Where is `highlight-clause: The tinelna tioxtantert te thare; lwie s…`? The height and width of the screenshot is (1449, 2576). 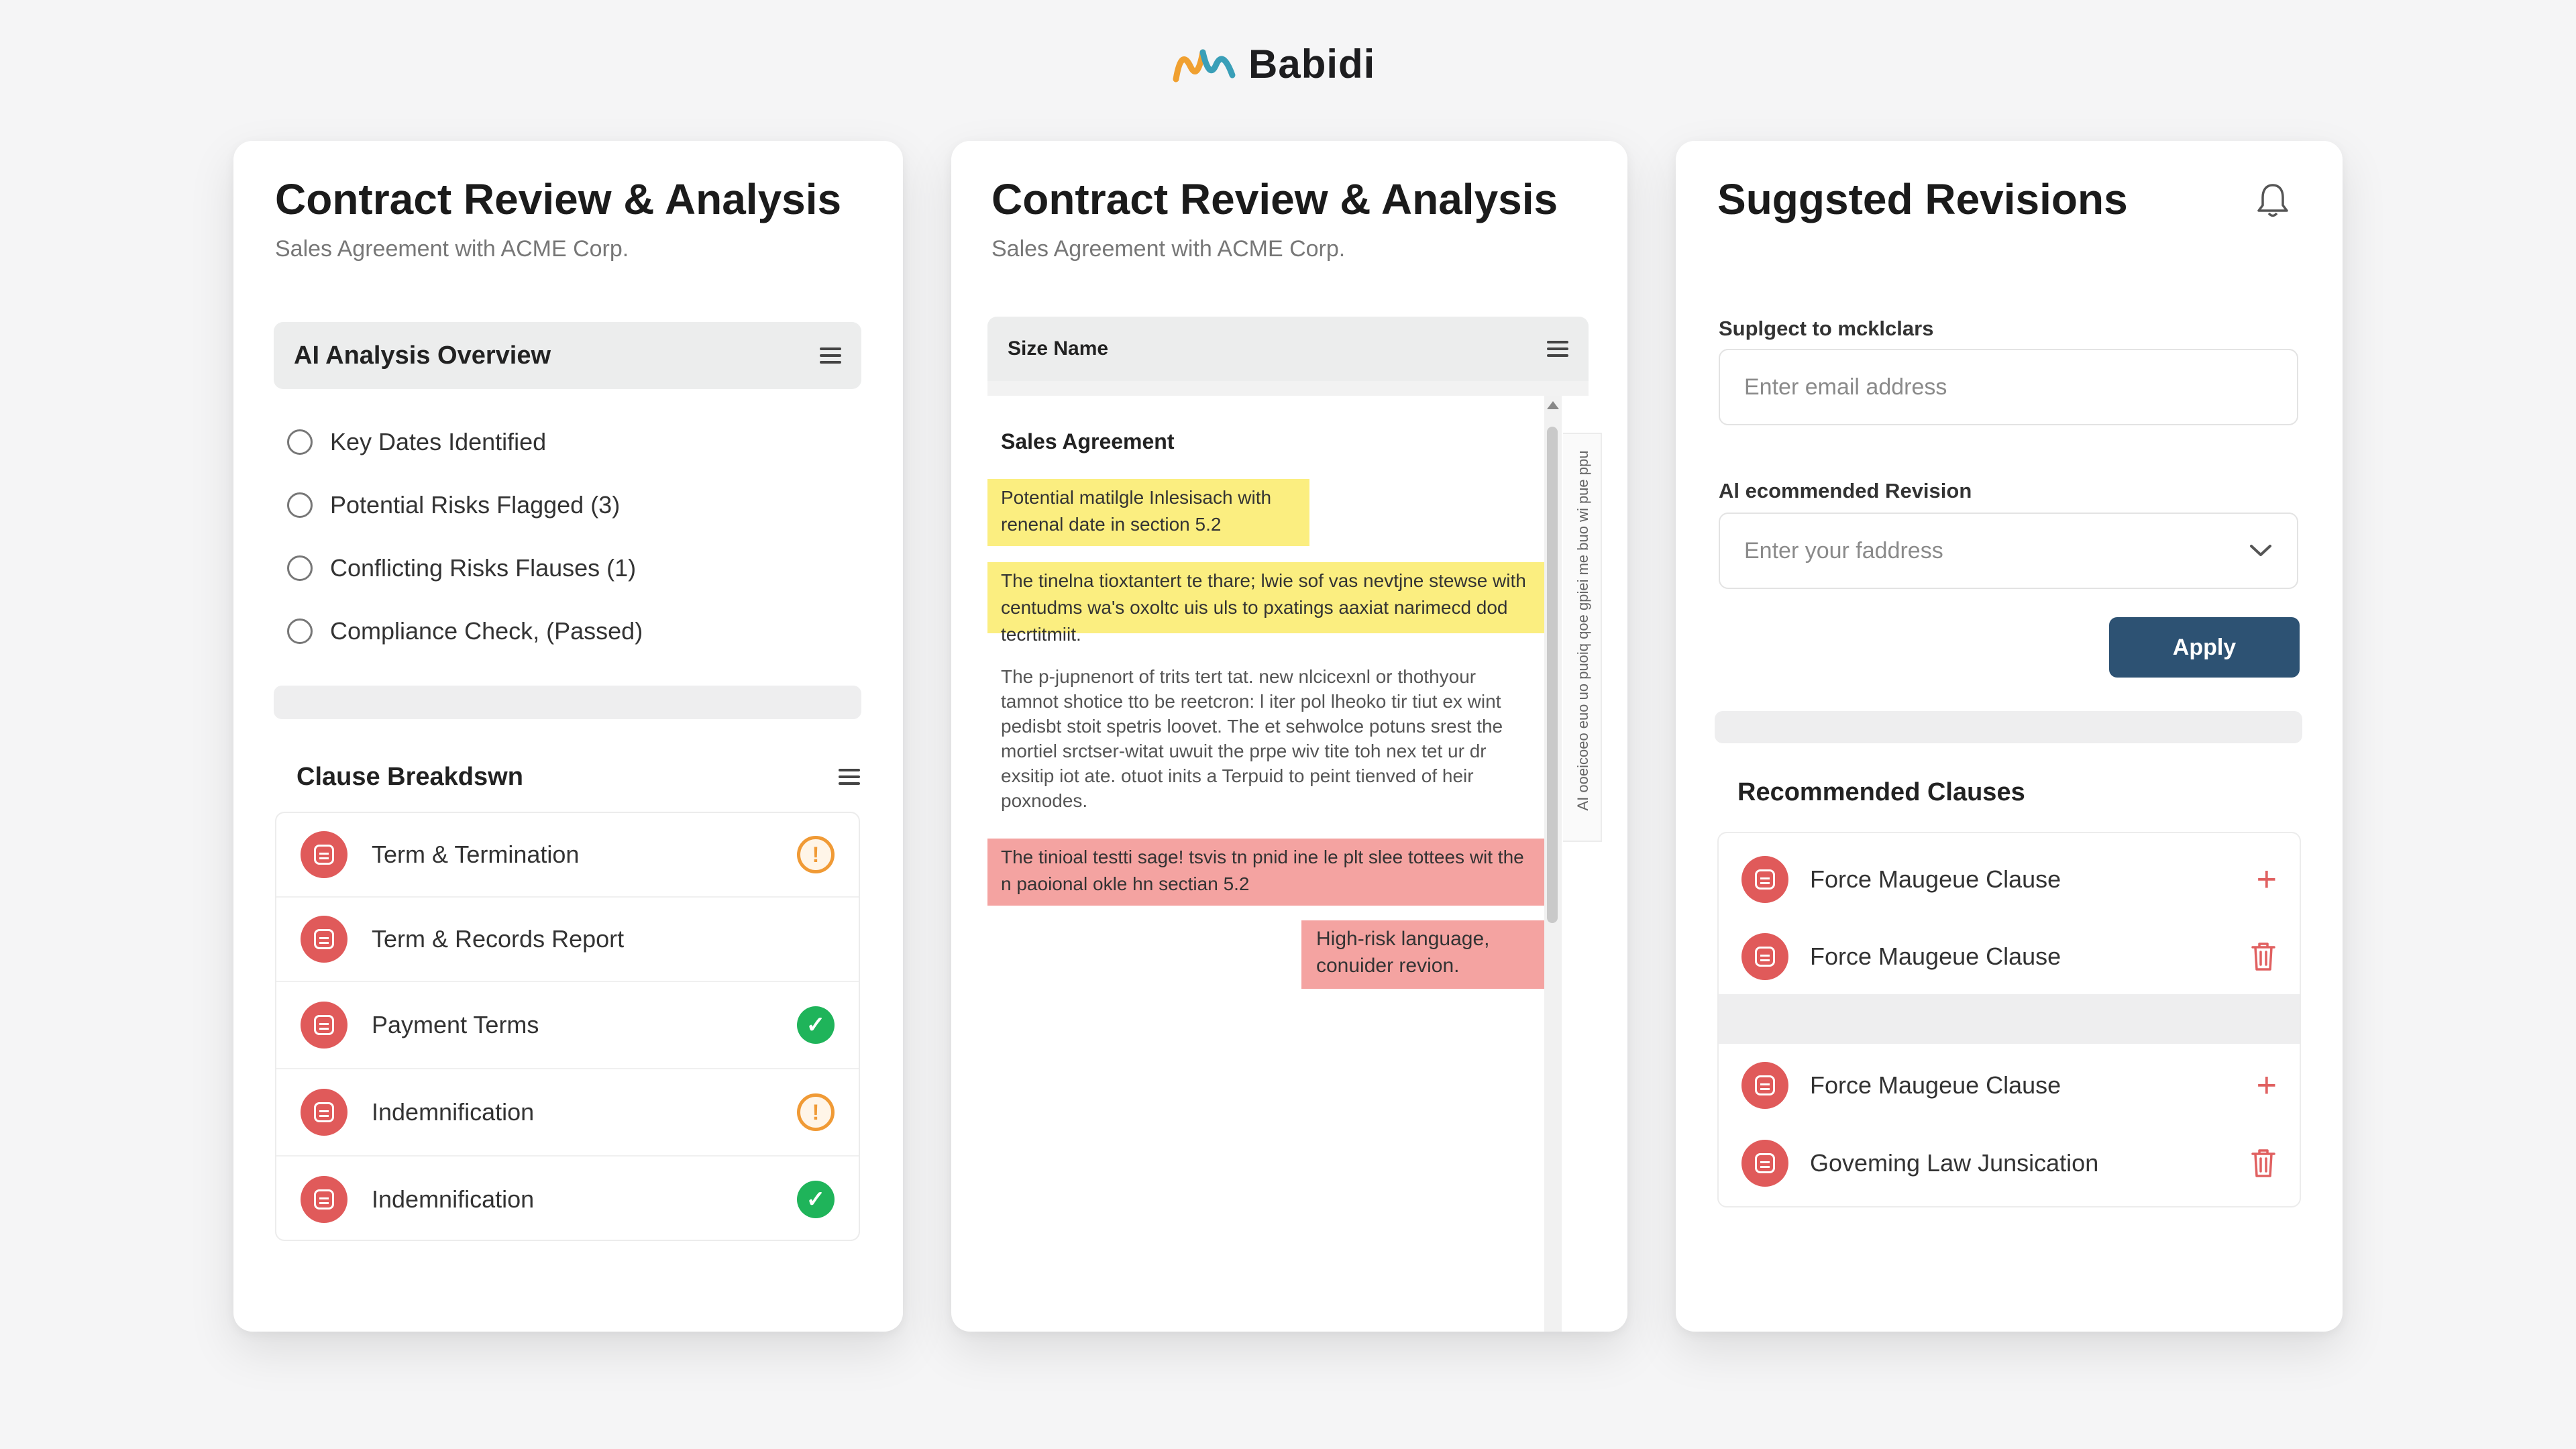
highlight-clause: The tinelna tioxtantert te thare; lwie s… is located at coordinates (1265, 603).